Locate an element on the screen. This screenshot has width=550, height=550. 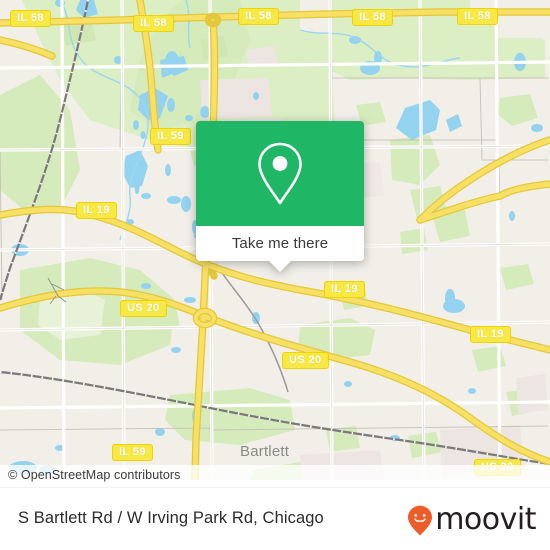
moovit-wordmark: moovit is located at coordinates (485, 519).